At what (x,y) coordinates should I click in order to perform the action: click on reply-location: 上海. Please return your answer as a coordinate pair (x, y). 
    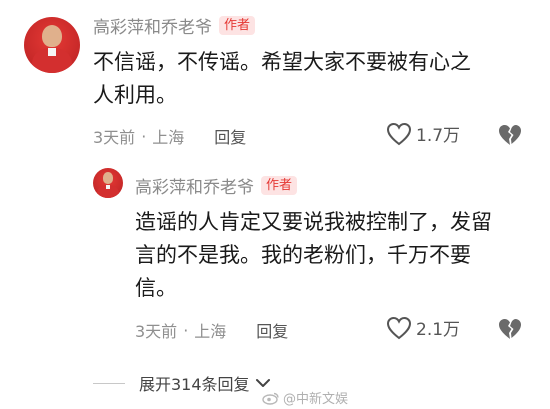
    Looking at the image, I should click on (210, 331).